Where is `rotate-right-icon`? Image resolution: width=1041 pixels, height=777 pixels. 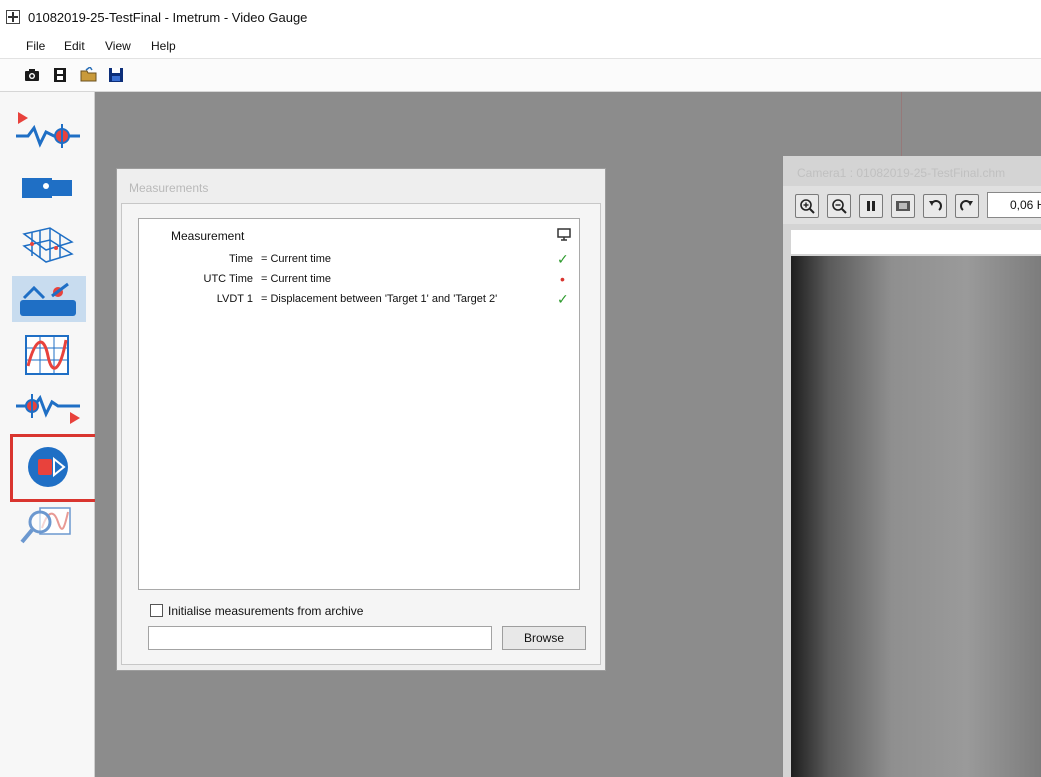
rotate-right-icon is located at coordinates (966, 205).